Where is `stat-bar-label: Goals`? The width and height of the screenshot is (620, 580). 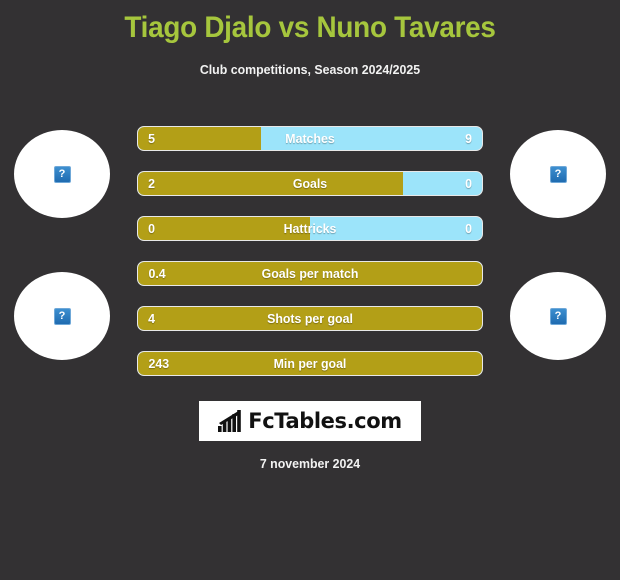
stat-bar-label: Goals is located at coordinates (310, 183).